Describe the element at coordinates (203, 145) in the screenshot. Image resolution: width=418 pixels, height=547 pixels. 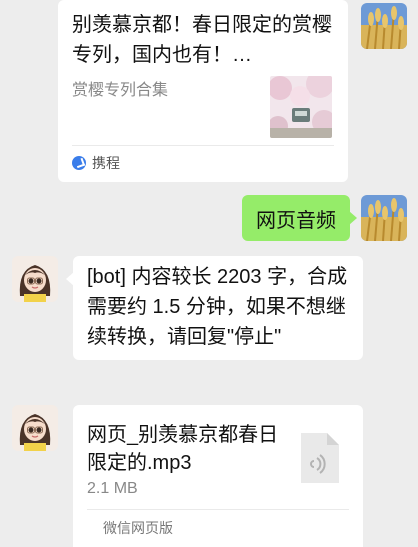
I see `article-divider` at that location.